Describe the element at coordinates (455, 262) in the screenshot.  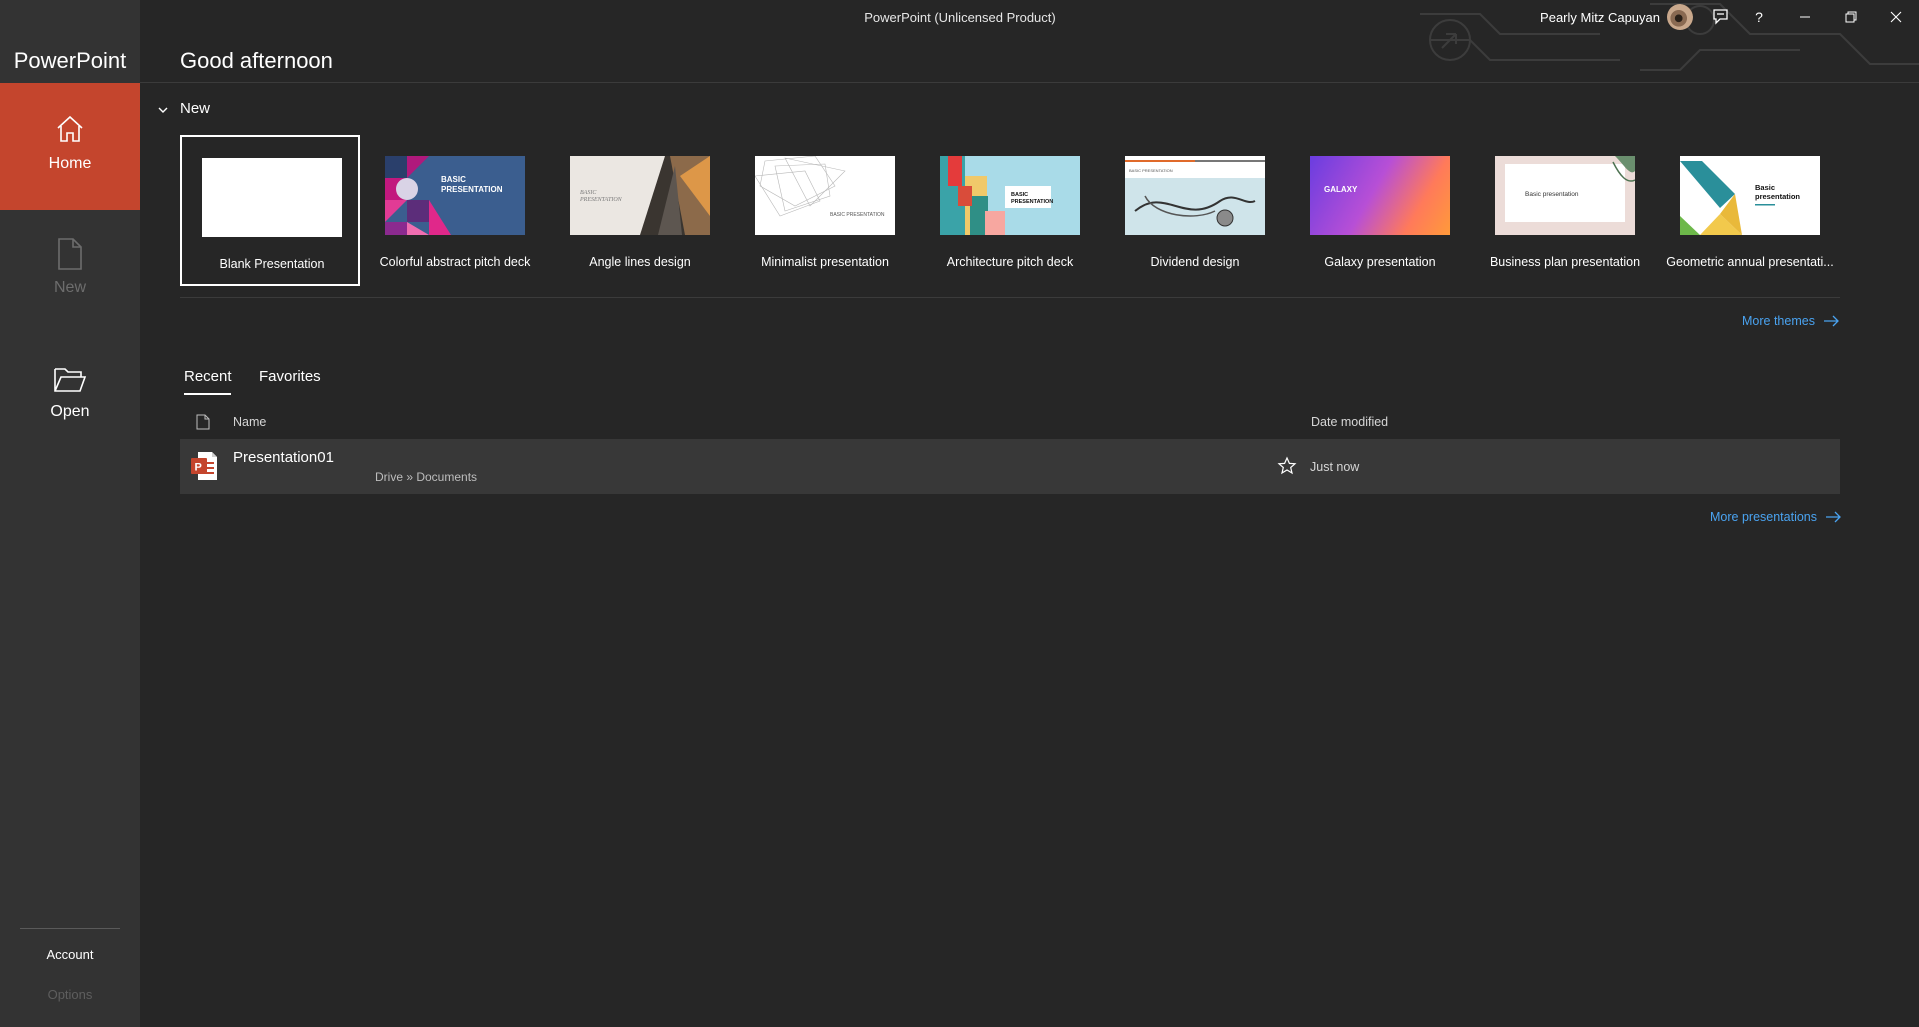
I see `template-label: Colorful abstract pitch deck` at that location.